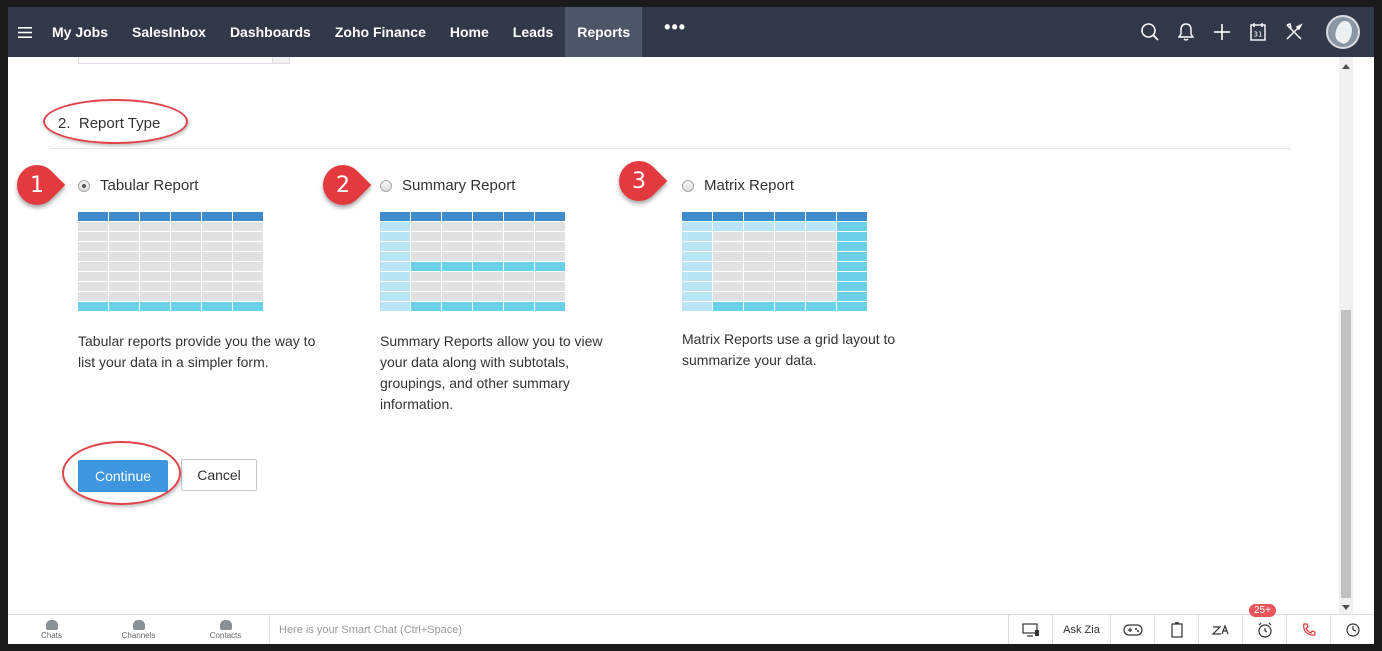 Image resolution: width=1382 pixels, height=651 pixels. Describe the element at coordinates (80, 32) in the screenshot. I see `nav-my-jobs: My Jobs` at that location.